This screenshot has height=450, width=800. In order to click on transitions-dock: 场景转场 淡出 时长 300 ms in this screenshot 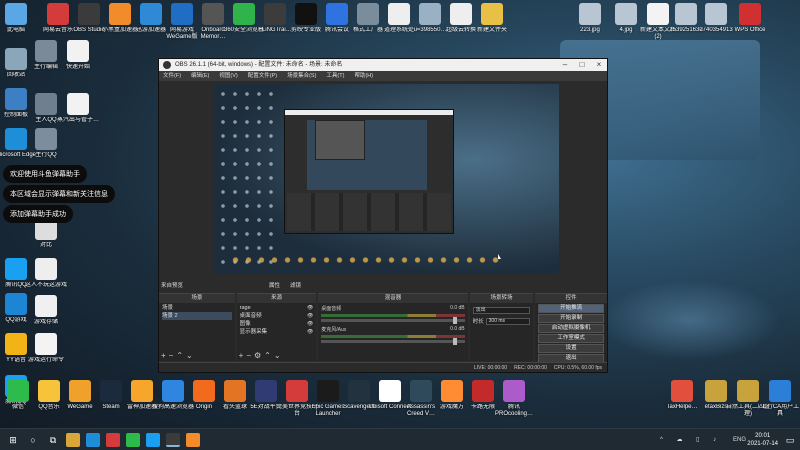, I will do `click(501, 327)`.